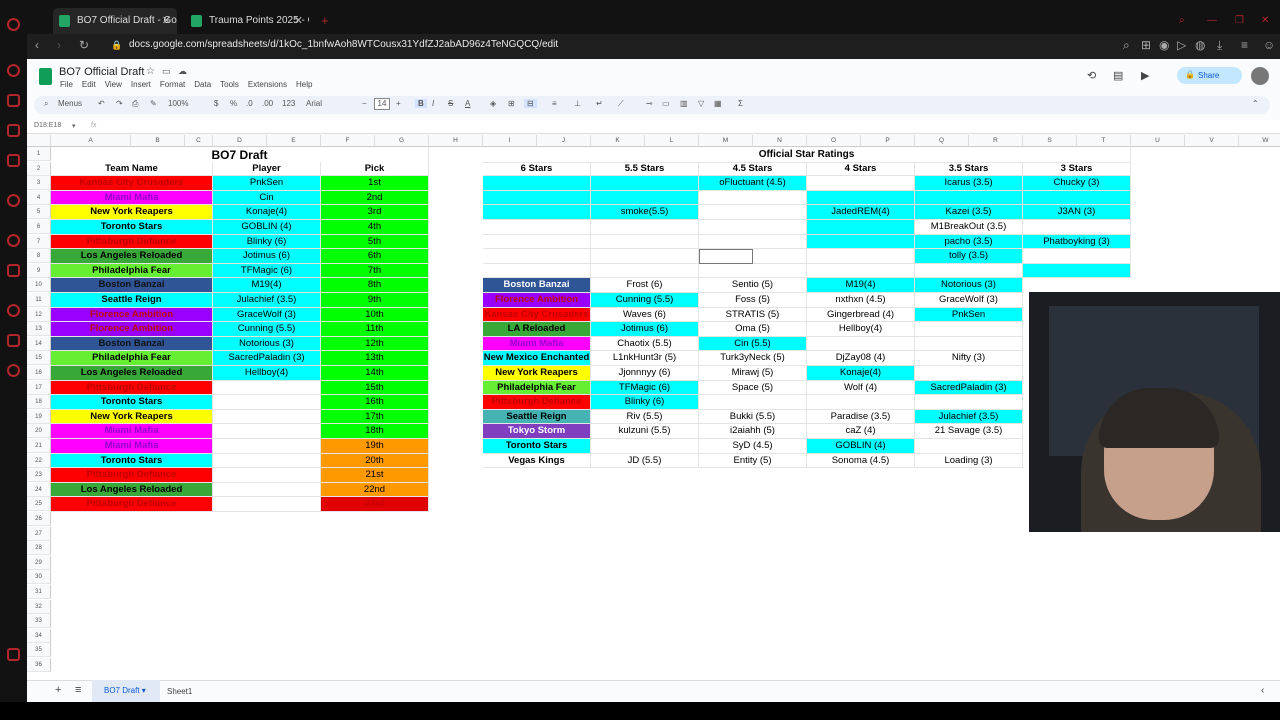 This screenshot has height=720, width=1280. I want to click on rating-cell: oFluctuant (4.5), so click(753, 183).